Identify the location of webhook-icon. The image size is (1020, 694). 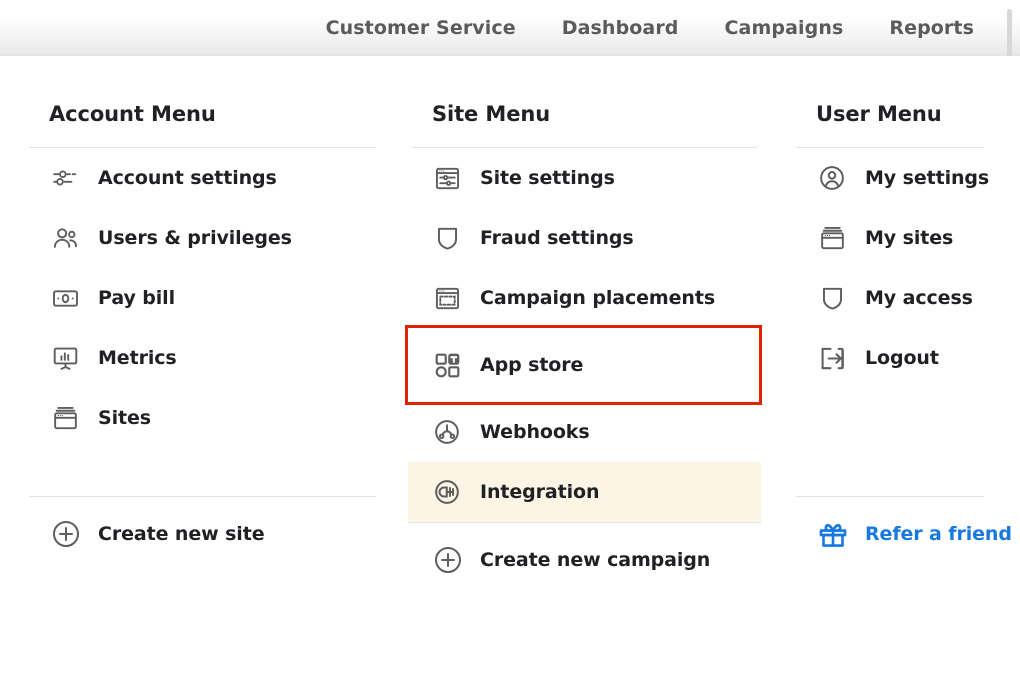
(447, 432).